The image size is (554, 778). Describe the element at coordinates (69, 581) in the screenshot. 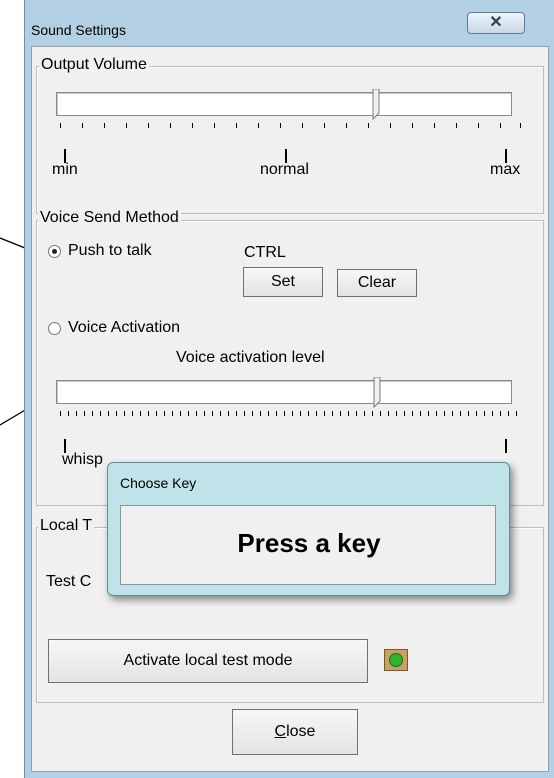

I see `test-controls-label: Test C` at that location.